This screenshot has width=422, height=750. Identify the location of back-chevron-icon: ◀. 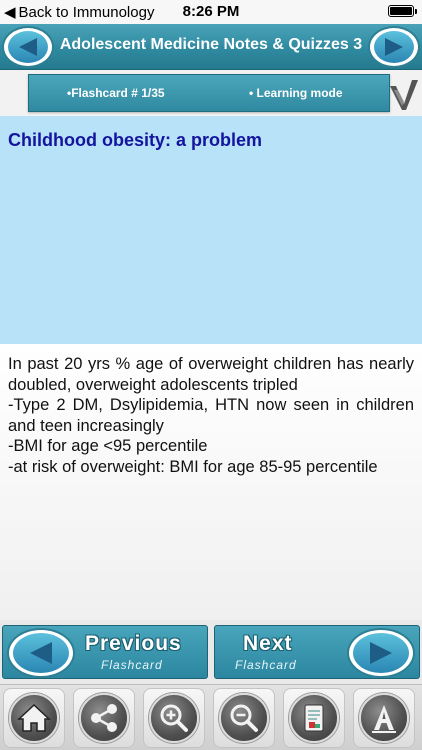
(10, 12).